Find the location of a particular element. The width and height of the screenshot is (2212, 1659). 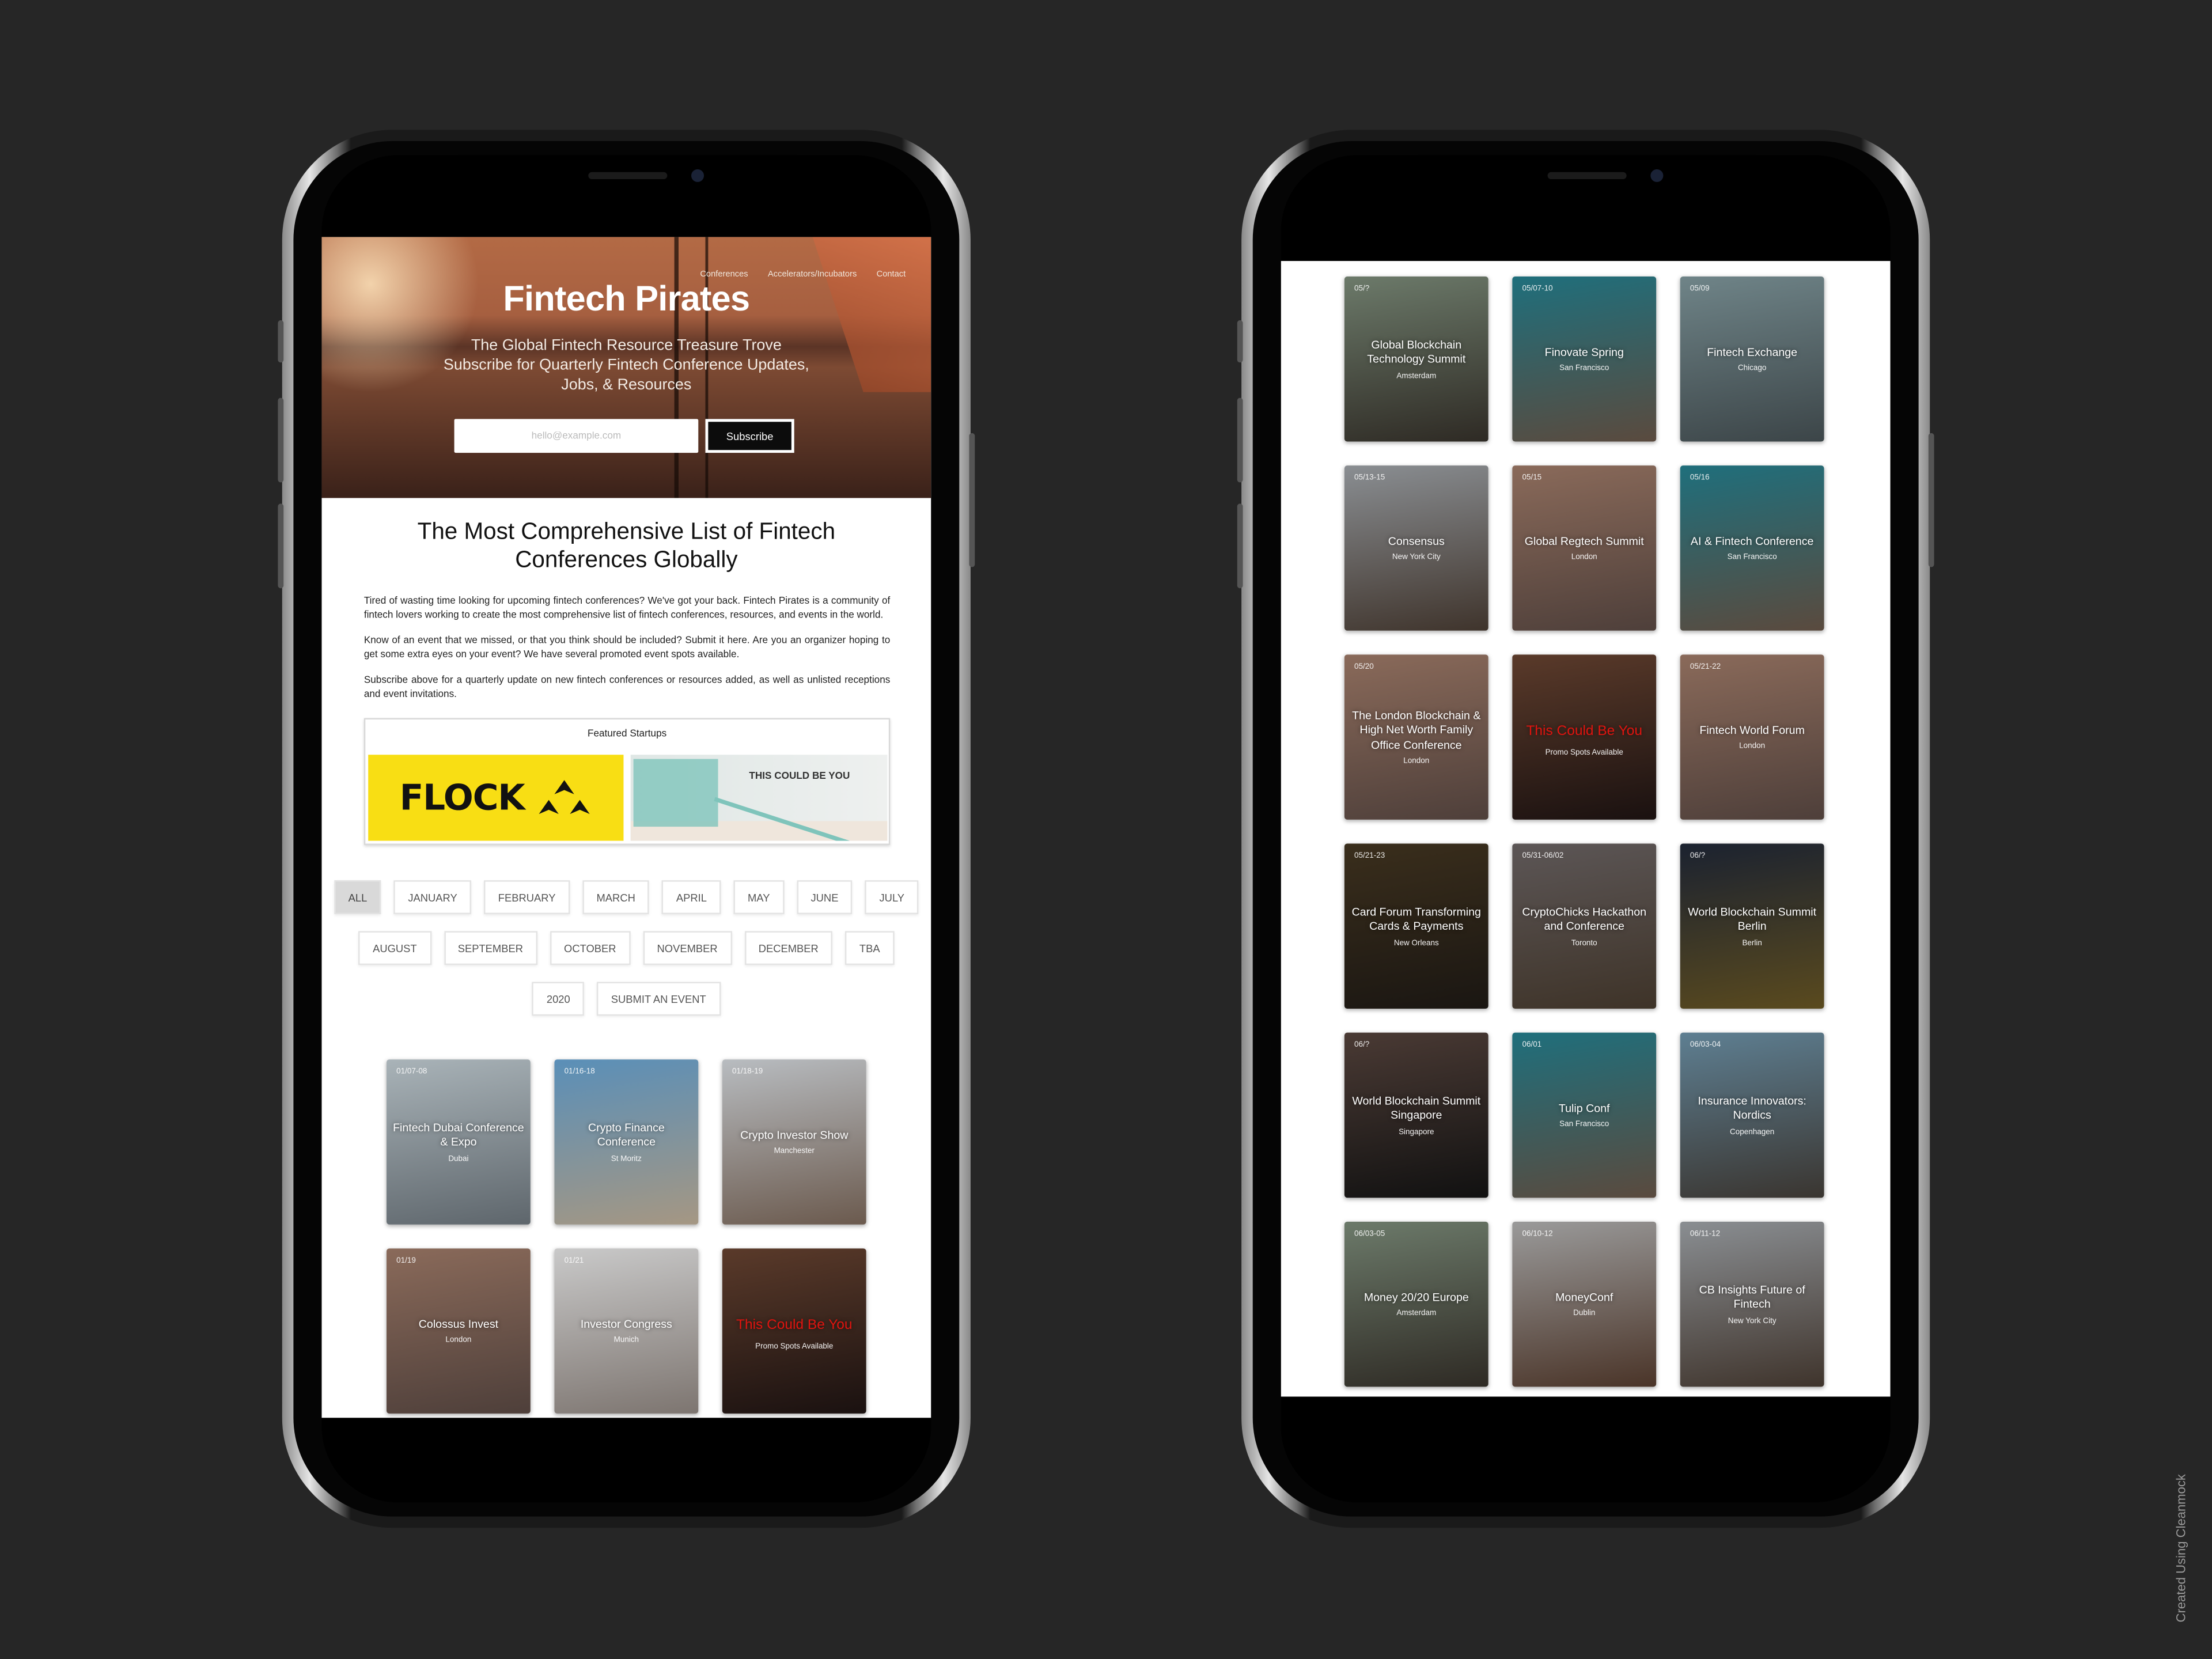

event-date: 06/03-04 is located at coordinates (1705, 1045).